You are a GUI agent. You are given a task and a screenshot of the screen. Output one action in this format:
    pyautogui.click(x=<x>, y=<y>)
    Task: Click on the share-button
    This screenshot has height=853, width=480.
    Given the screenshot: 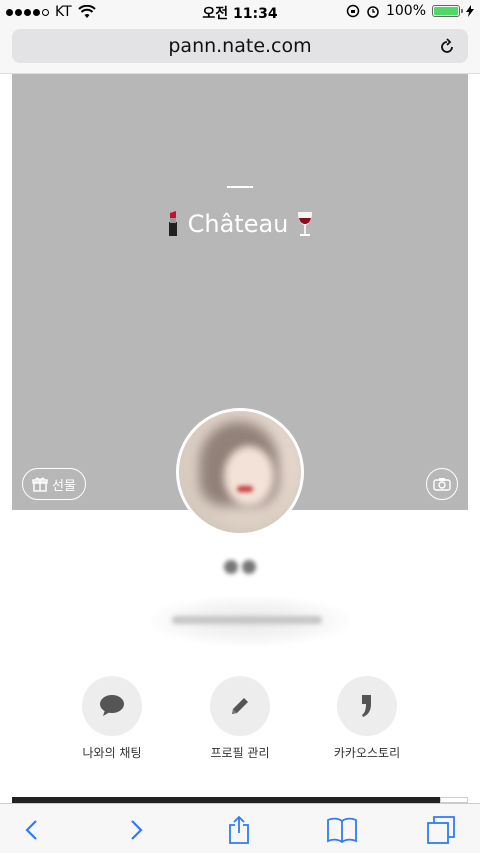 What is the action you would take?
    pyautogui.click(x=239, y=830)
    